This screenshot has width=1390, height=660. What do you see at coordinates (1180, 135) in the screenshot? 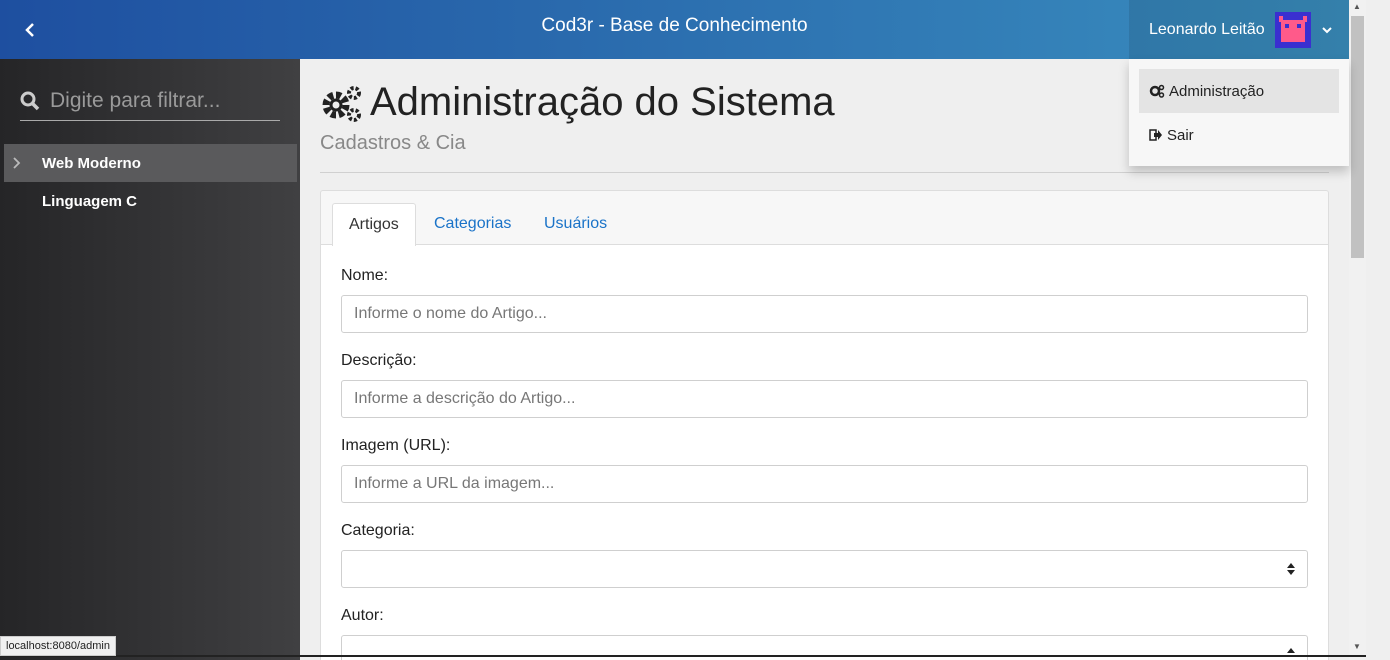
I see `logout-menu-label: Sair` at bounding box center [1180, 135].